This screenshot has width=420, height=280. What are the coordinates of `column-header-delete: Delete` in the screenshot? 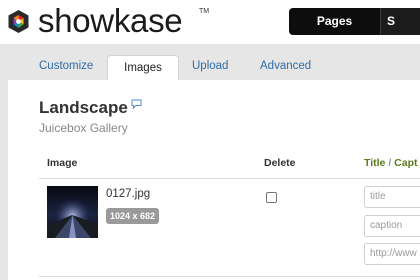 It's located at (280, 163).